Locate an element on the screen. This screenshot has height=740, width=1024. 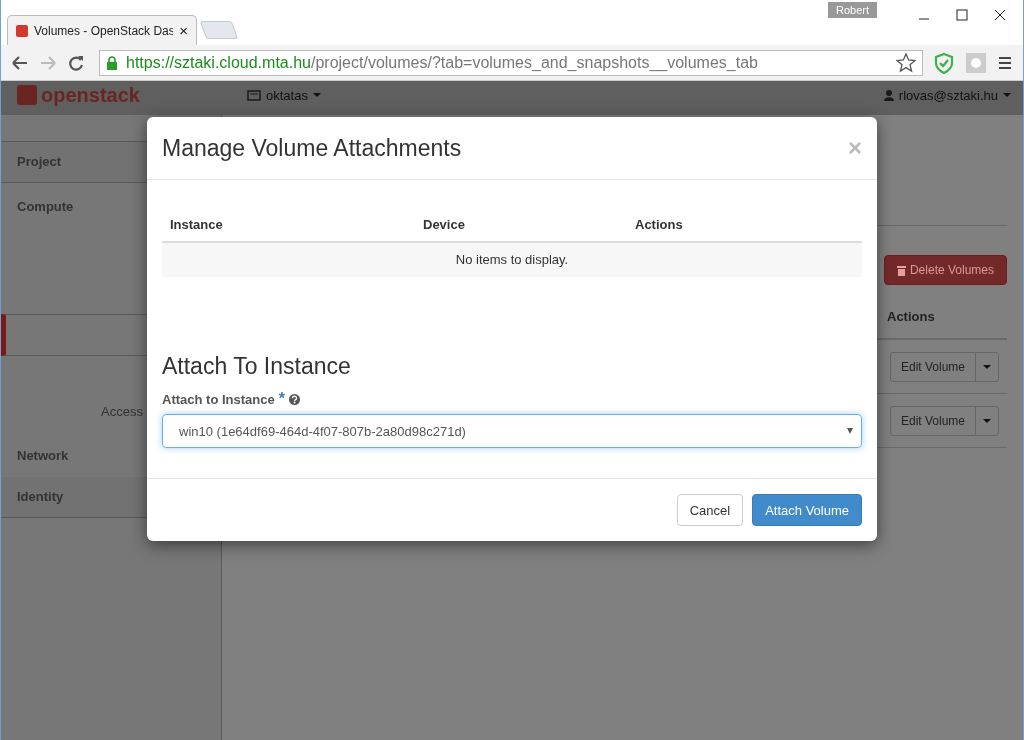
section-heading: Attach To Instance is located at coordinates (257, 366).